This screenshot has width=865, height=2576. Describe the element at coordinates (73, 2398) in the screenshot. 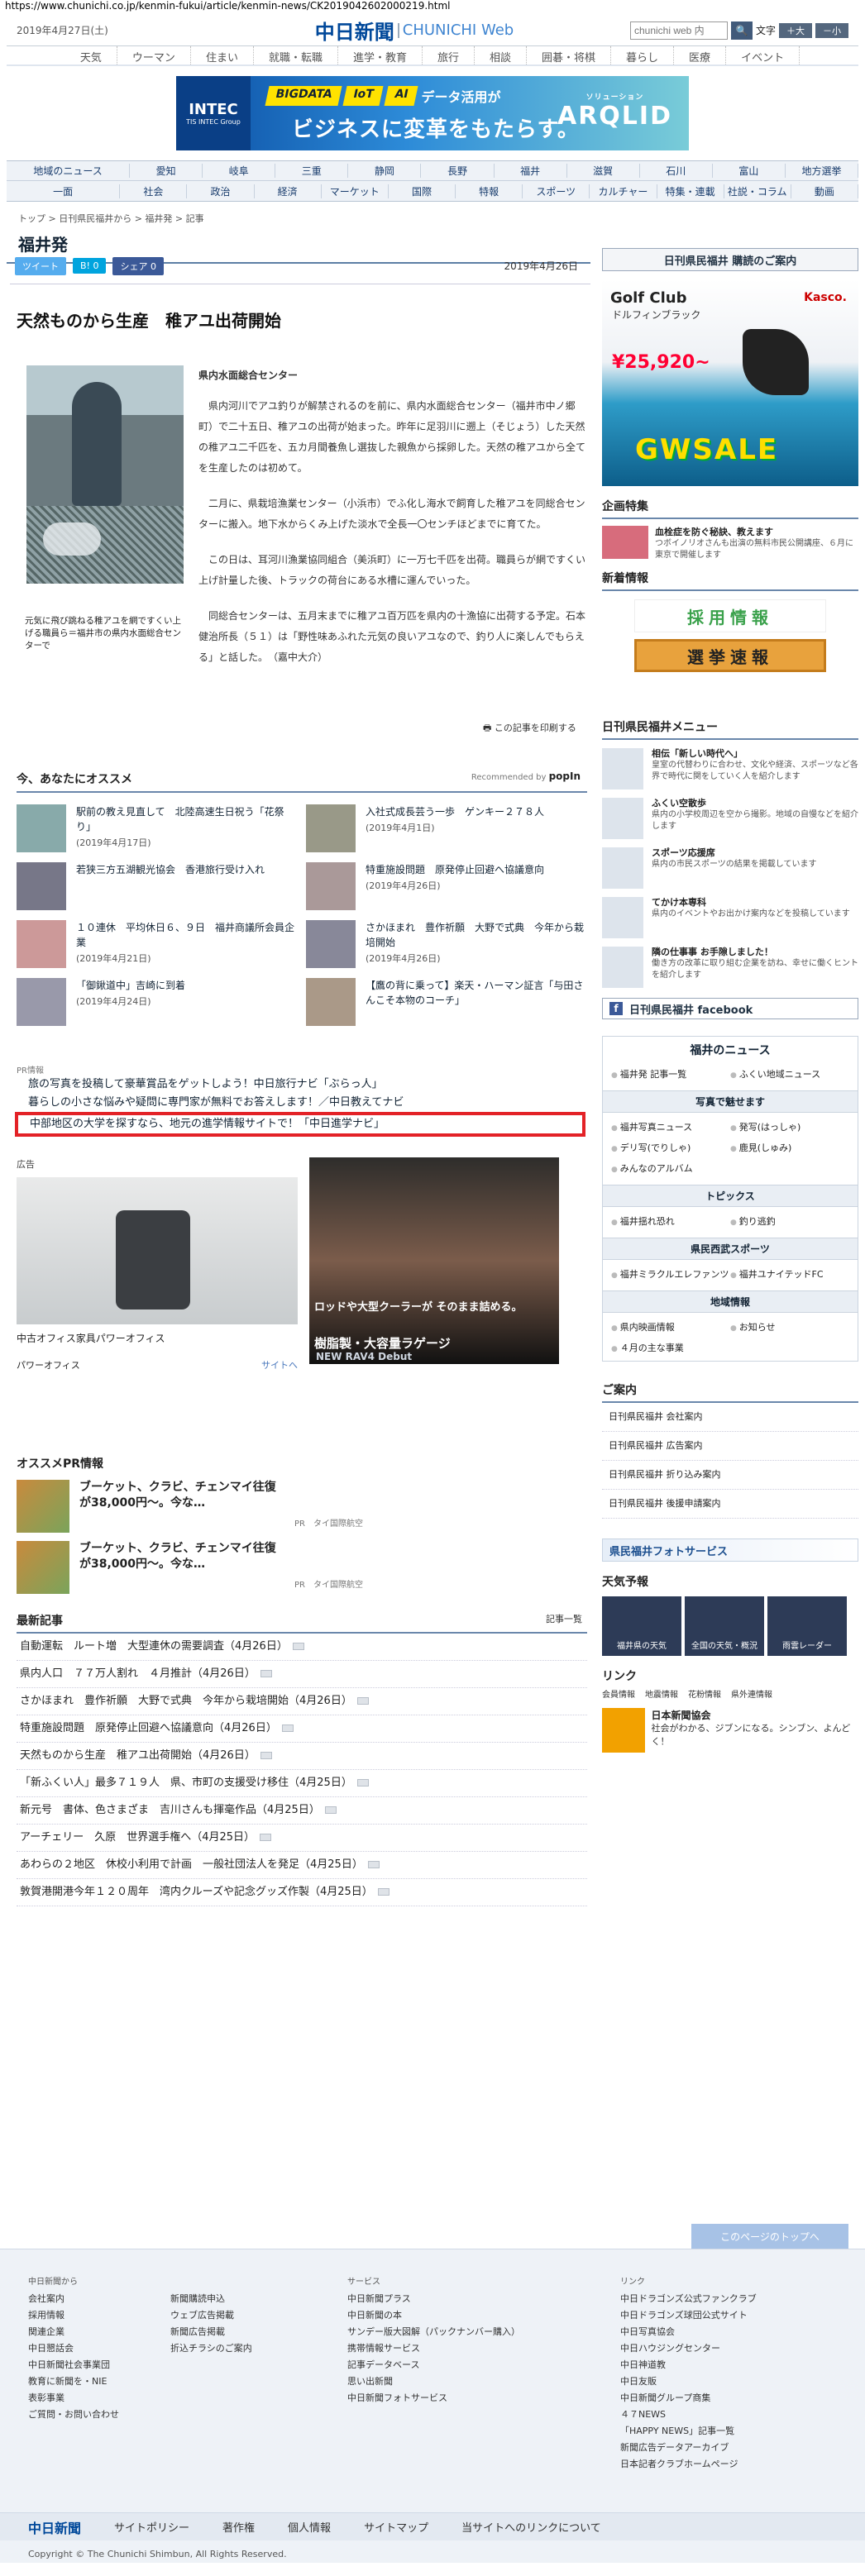

I see `footer-link: 表彰事業` at that location.